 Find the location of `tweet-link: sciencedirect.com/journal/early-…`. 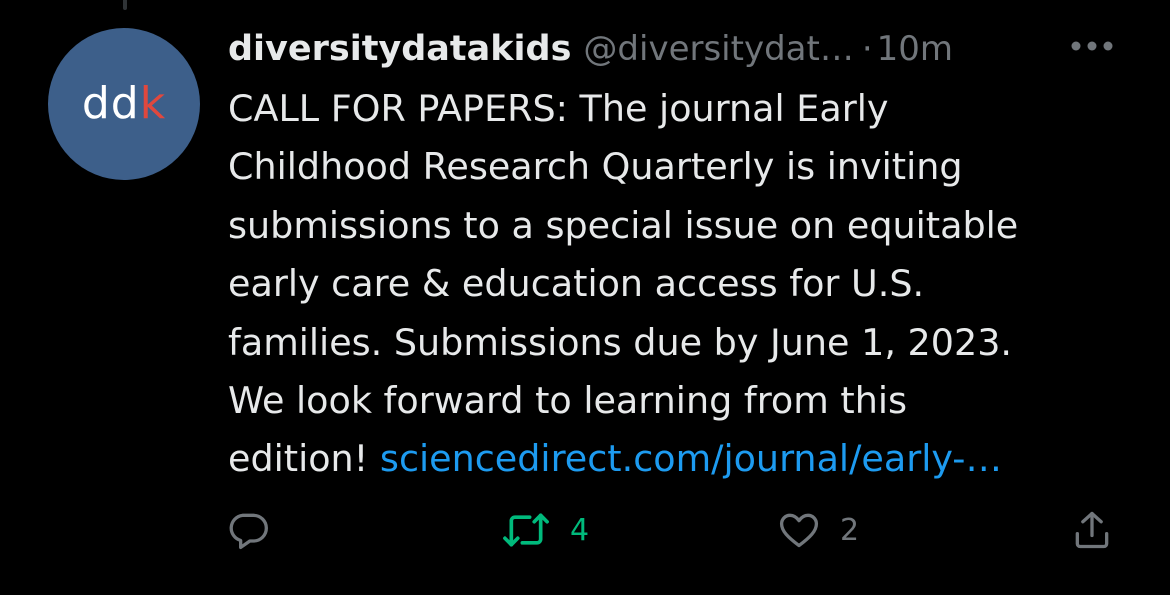

tweet-link: sciencedirect.com/journal/early-… is located at coordinates (691, 458).